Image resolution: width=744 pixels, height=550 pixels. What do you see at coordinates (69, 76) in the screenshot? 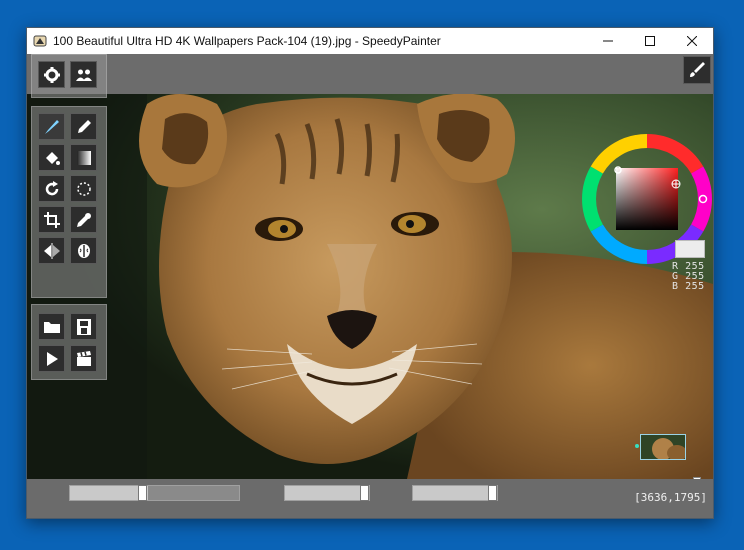
I see `top-tool-panel` at bounding box center [69, 76].